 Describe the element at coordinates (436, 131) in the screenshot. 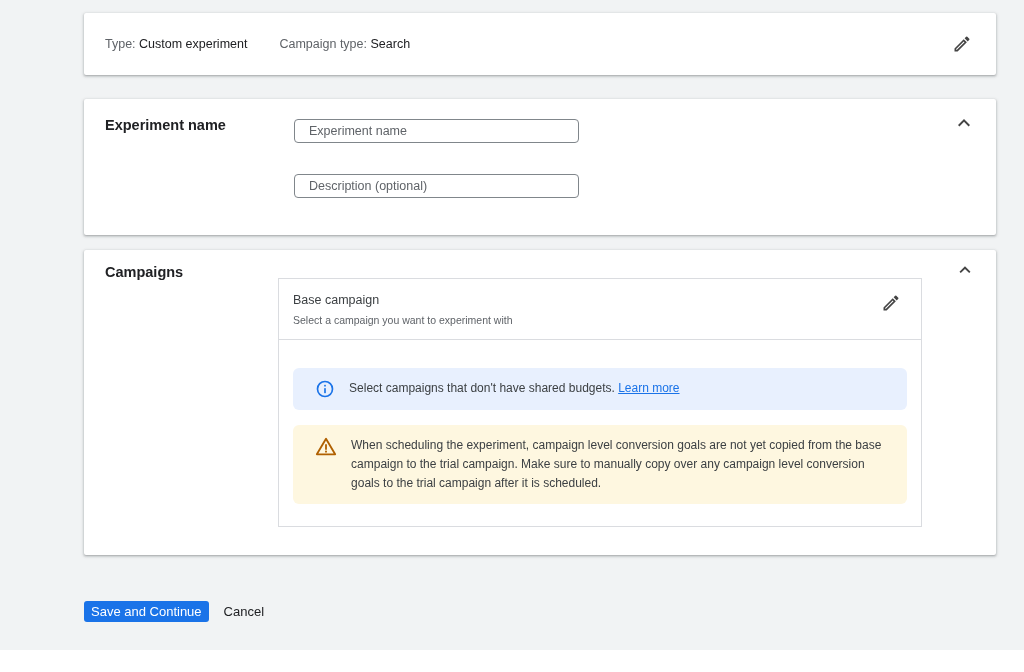

I see `input-field: Experiment name` at that location.